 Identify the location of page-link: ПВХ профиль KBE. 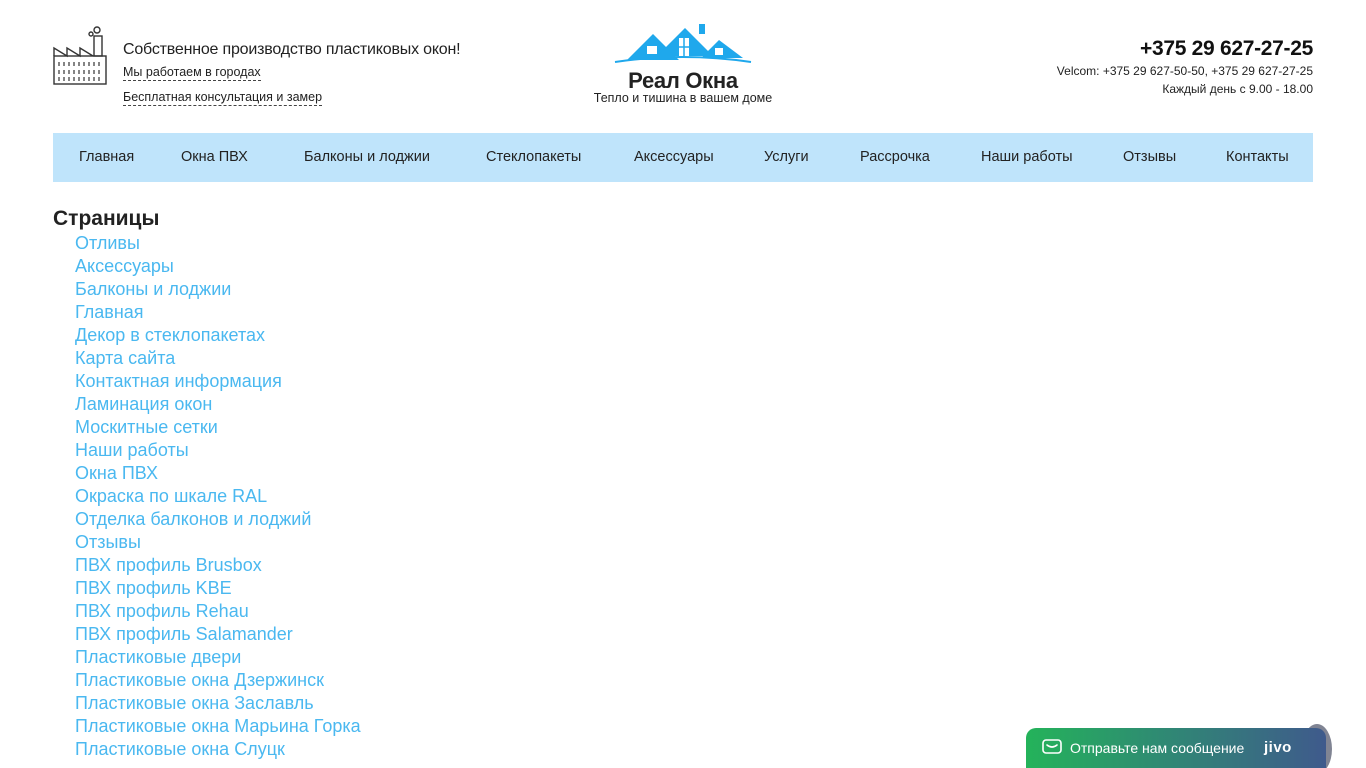
(218, 588).